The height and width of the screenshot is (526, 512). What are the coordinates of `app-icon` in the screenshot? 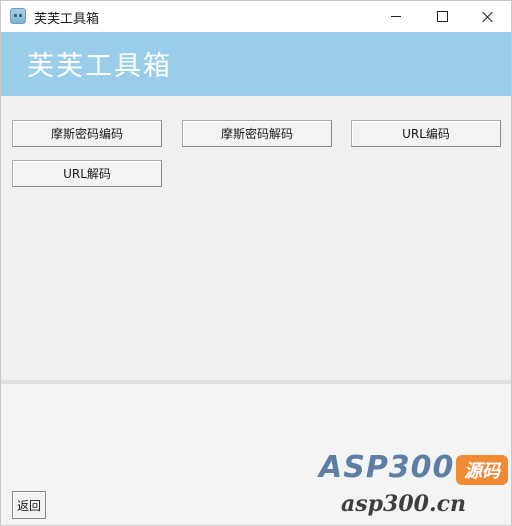 It's located at (18, 16).